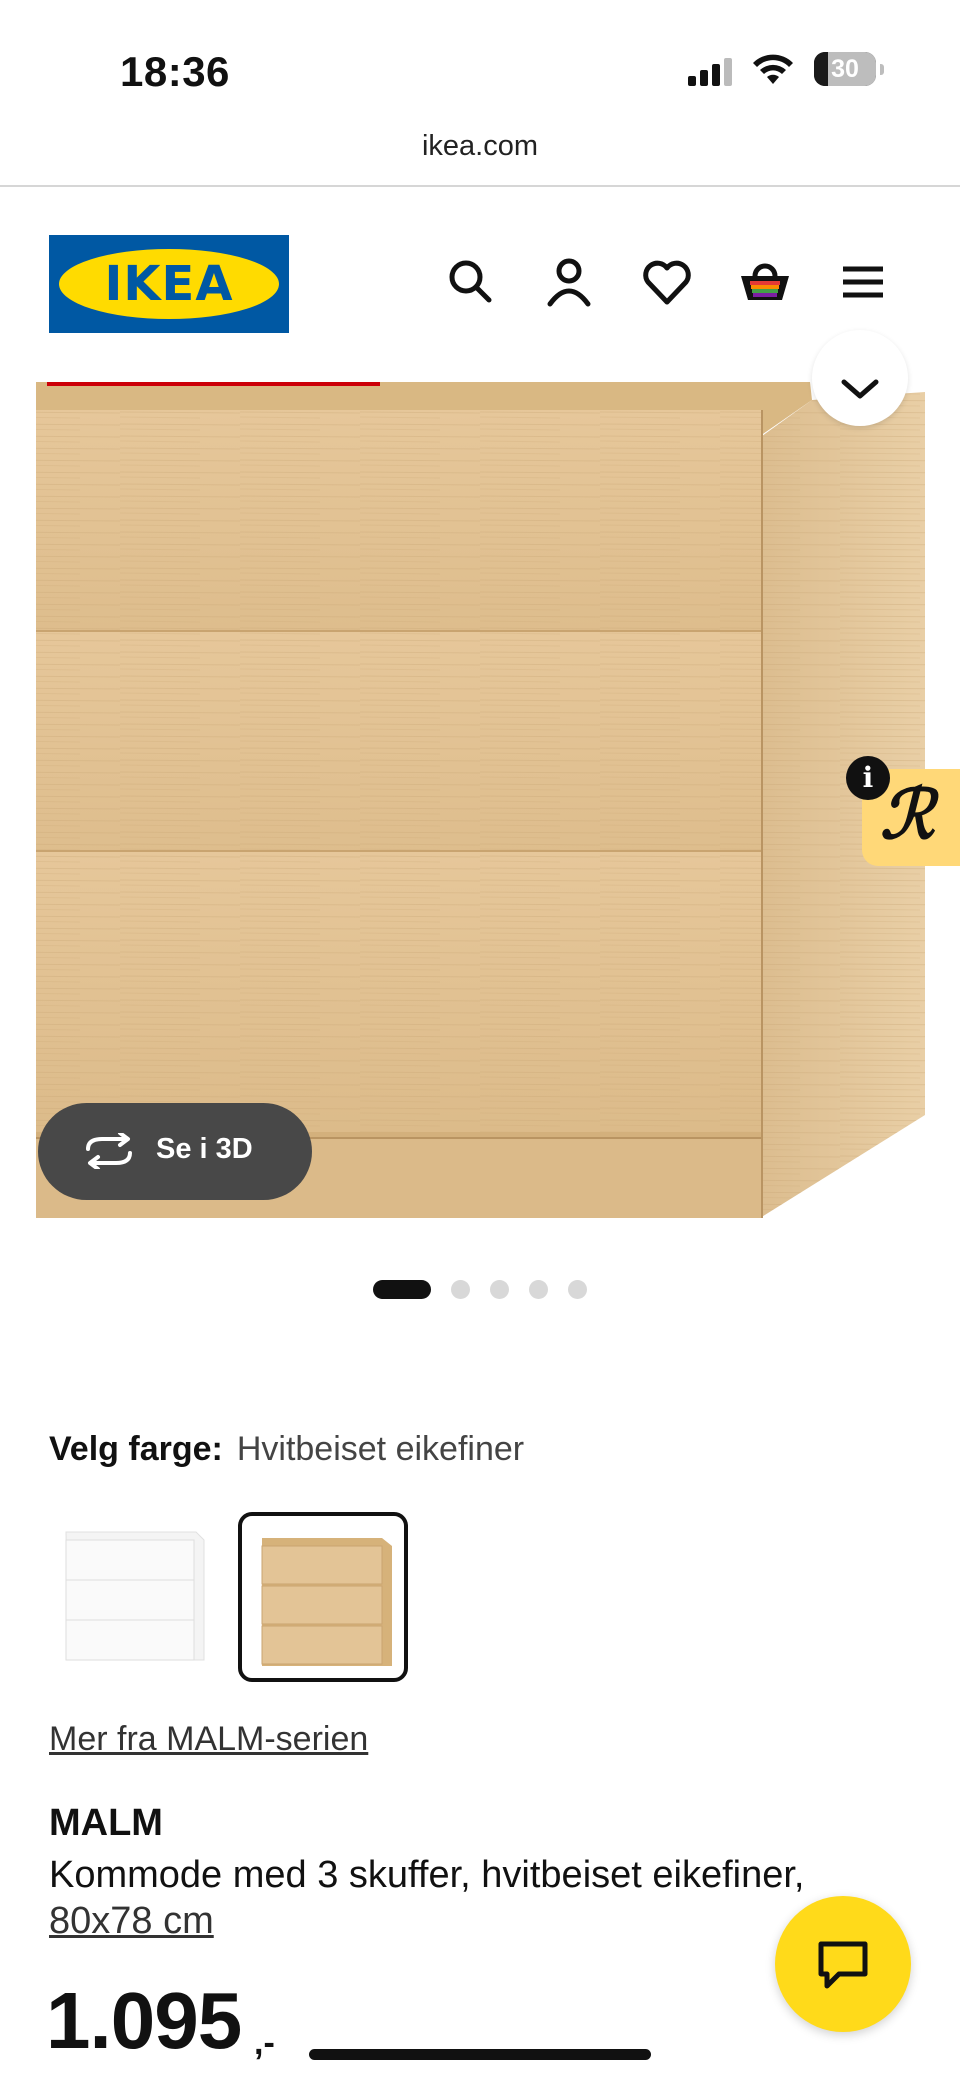 The height and width of the screenshot is (2081, 960). I want to click on color-value: Hvitbeiset eikefiner, so click(380, 1449).